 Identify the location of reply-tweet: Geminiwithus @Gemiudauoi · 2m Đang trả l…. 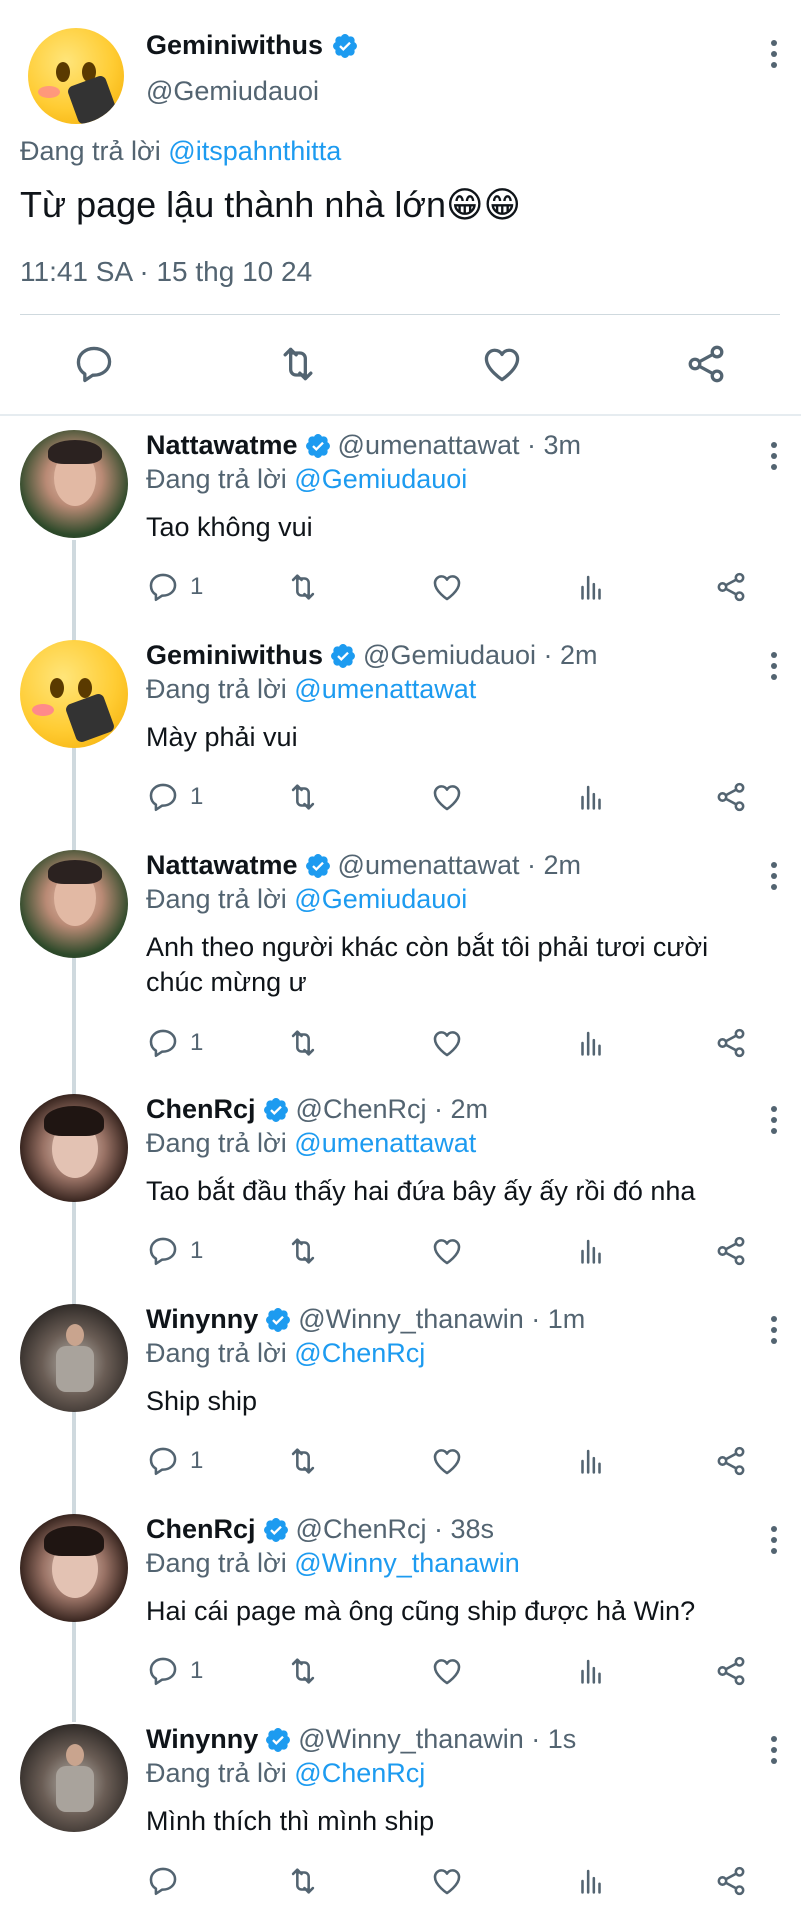
(400, 733).